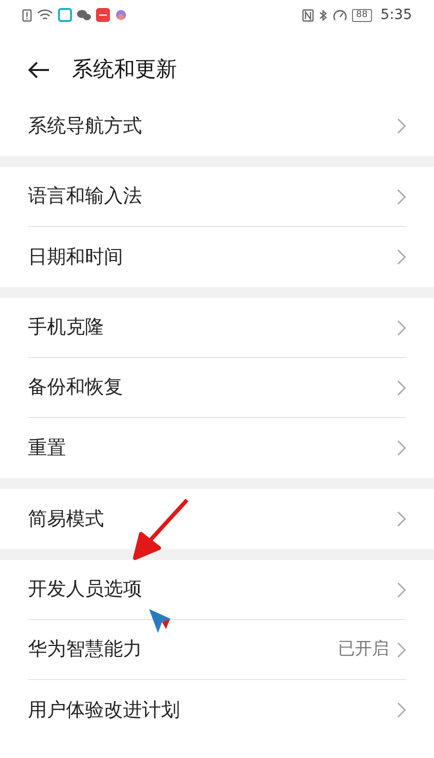 The height and width of the screenshot is (758, 434). I want to click on battery-indicator: 88, so click(362, 15).